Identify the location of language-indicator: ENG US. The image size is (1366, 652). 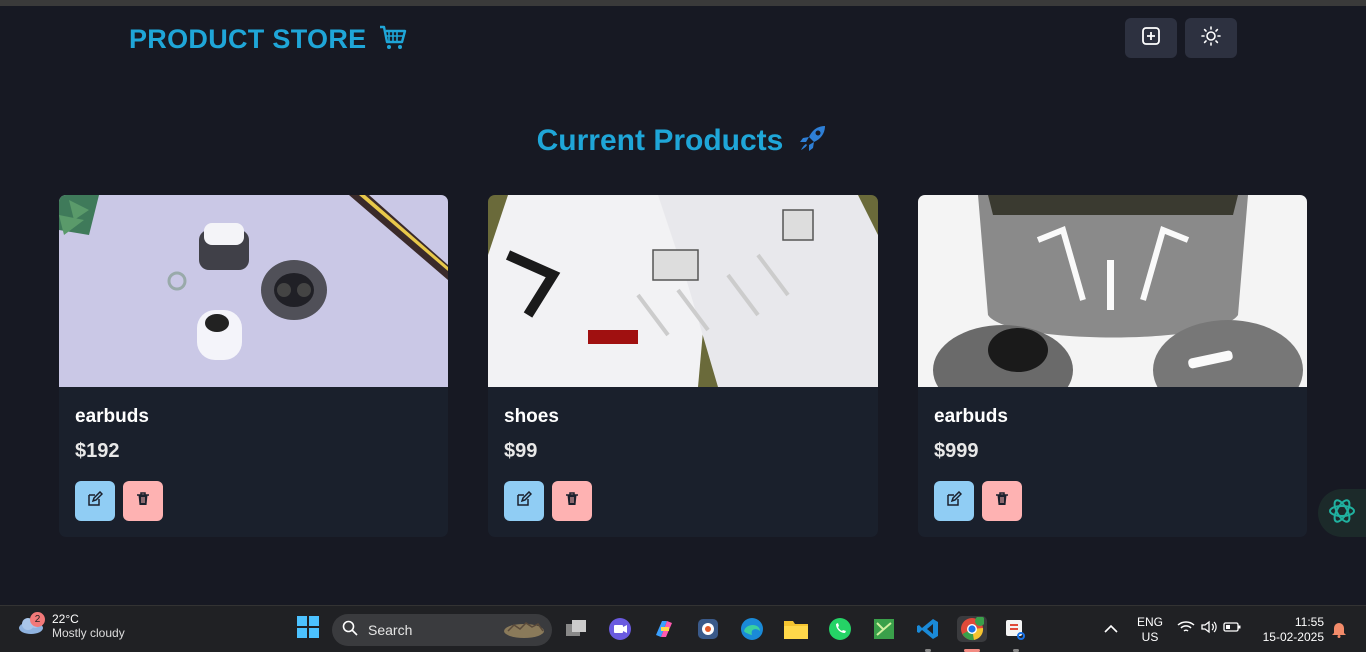
(1150, 630).